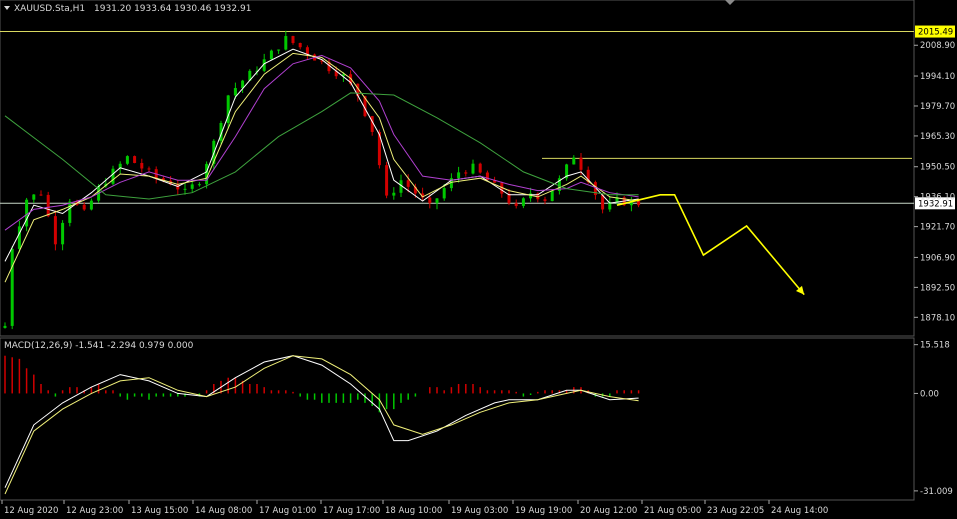 The height and width of the screenshot is (519, 957). What do you see at coordinates (31, 511) in the screenshot?
I see `time-tick-label: 12 Aug 2020` at bounding box center [31, 511].